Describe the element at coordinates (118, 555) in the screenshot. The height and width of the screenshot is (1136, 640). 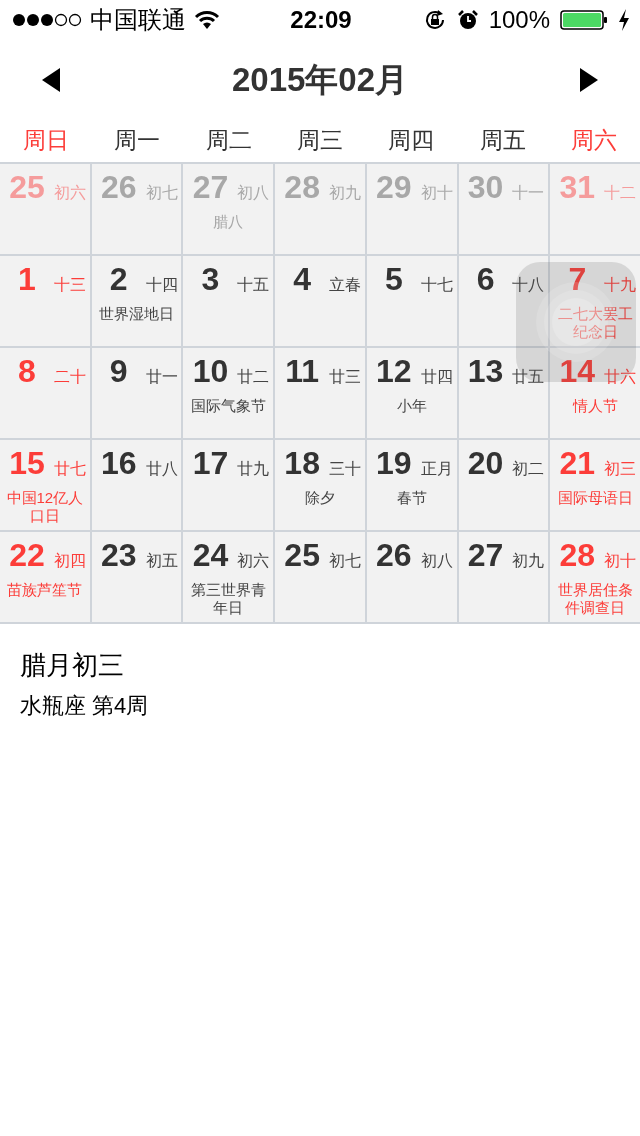
I see `day-number: 23` at that location.